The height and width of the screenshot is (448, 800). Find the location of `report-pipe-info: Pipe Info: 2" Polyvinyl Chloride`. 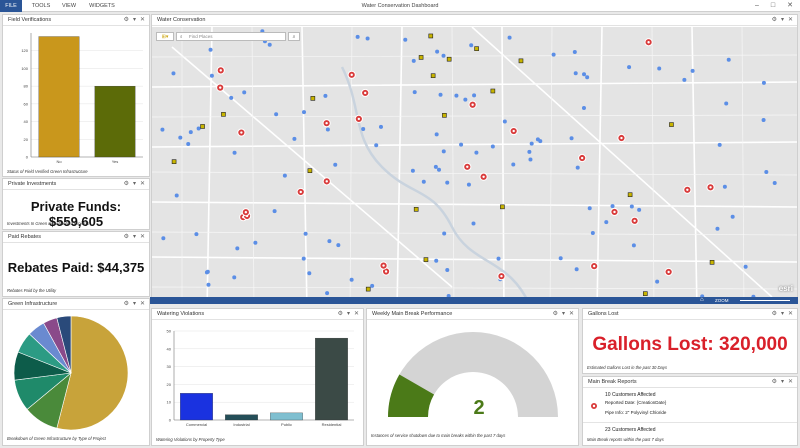

report-pipe-info: Pipe Info: 2" Polyvinyl Chloride is located at coordinates (636, 412).